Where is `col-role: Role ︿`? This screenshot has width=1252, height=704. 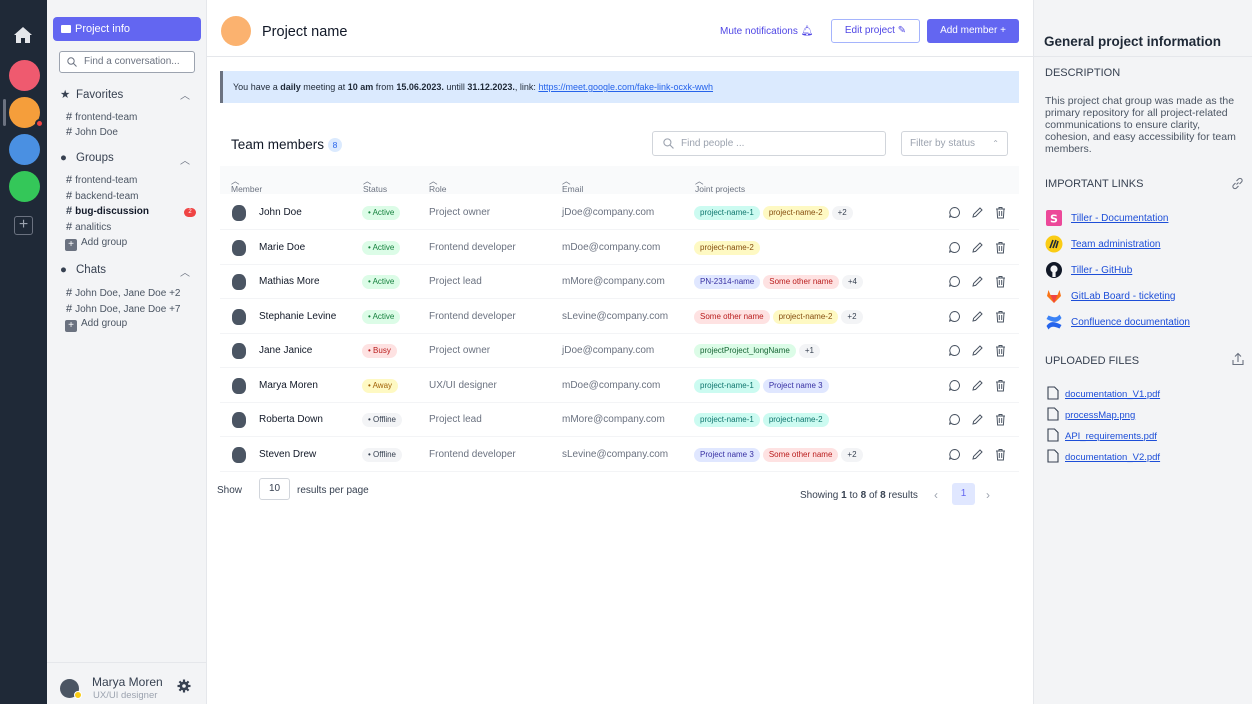 col-role: Role ︿ is located at coordinates (437, 184).